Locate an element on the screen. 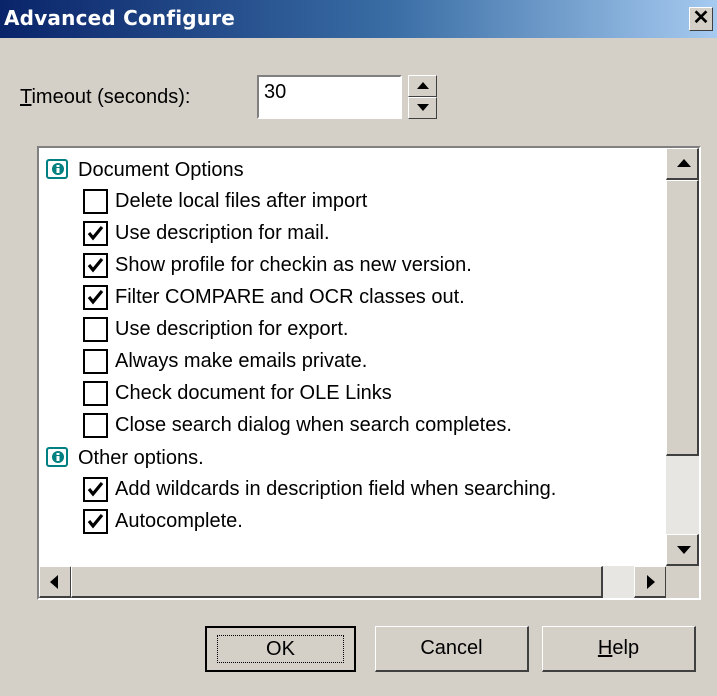 The width and height of the screenshot is (717, 696). timeout-input: 30 is located at coordinates (329, 97).